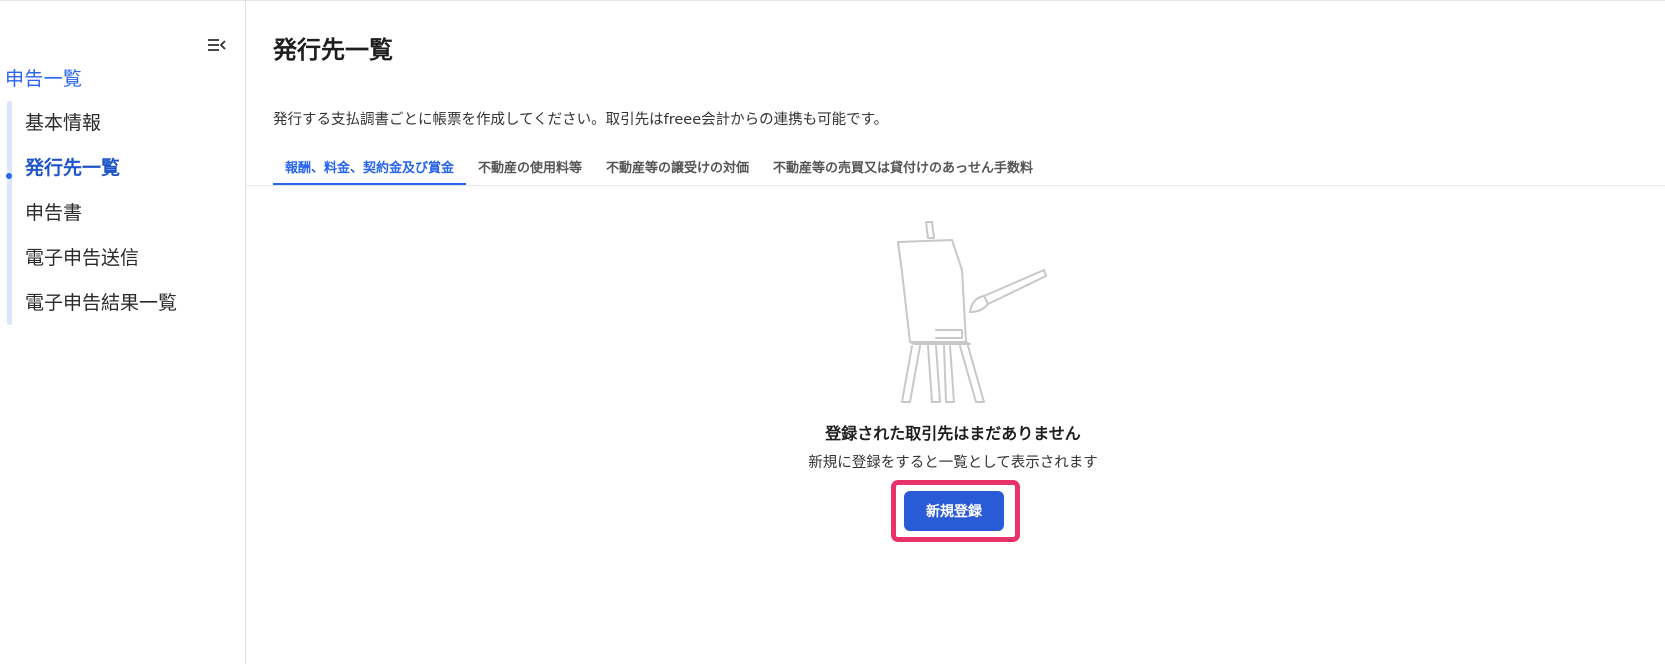 Image resolution: width=1665 pixels, height=664 pixels. Describe the element at coordinates (953, 433) in the screenshot. I see `empty-state-title: 登録された取引先はまだありません` at that location.